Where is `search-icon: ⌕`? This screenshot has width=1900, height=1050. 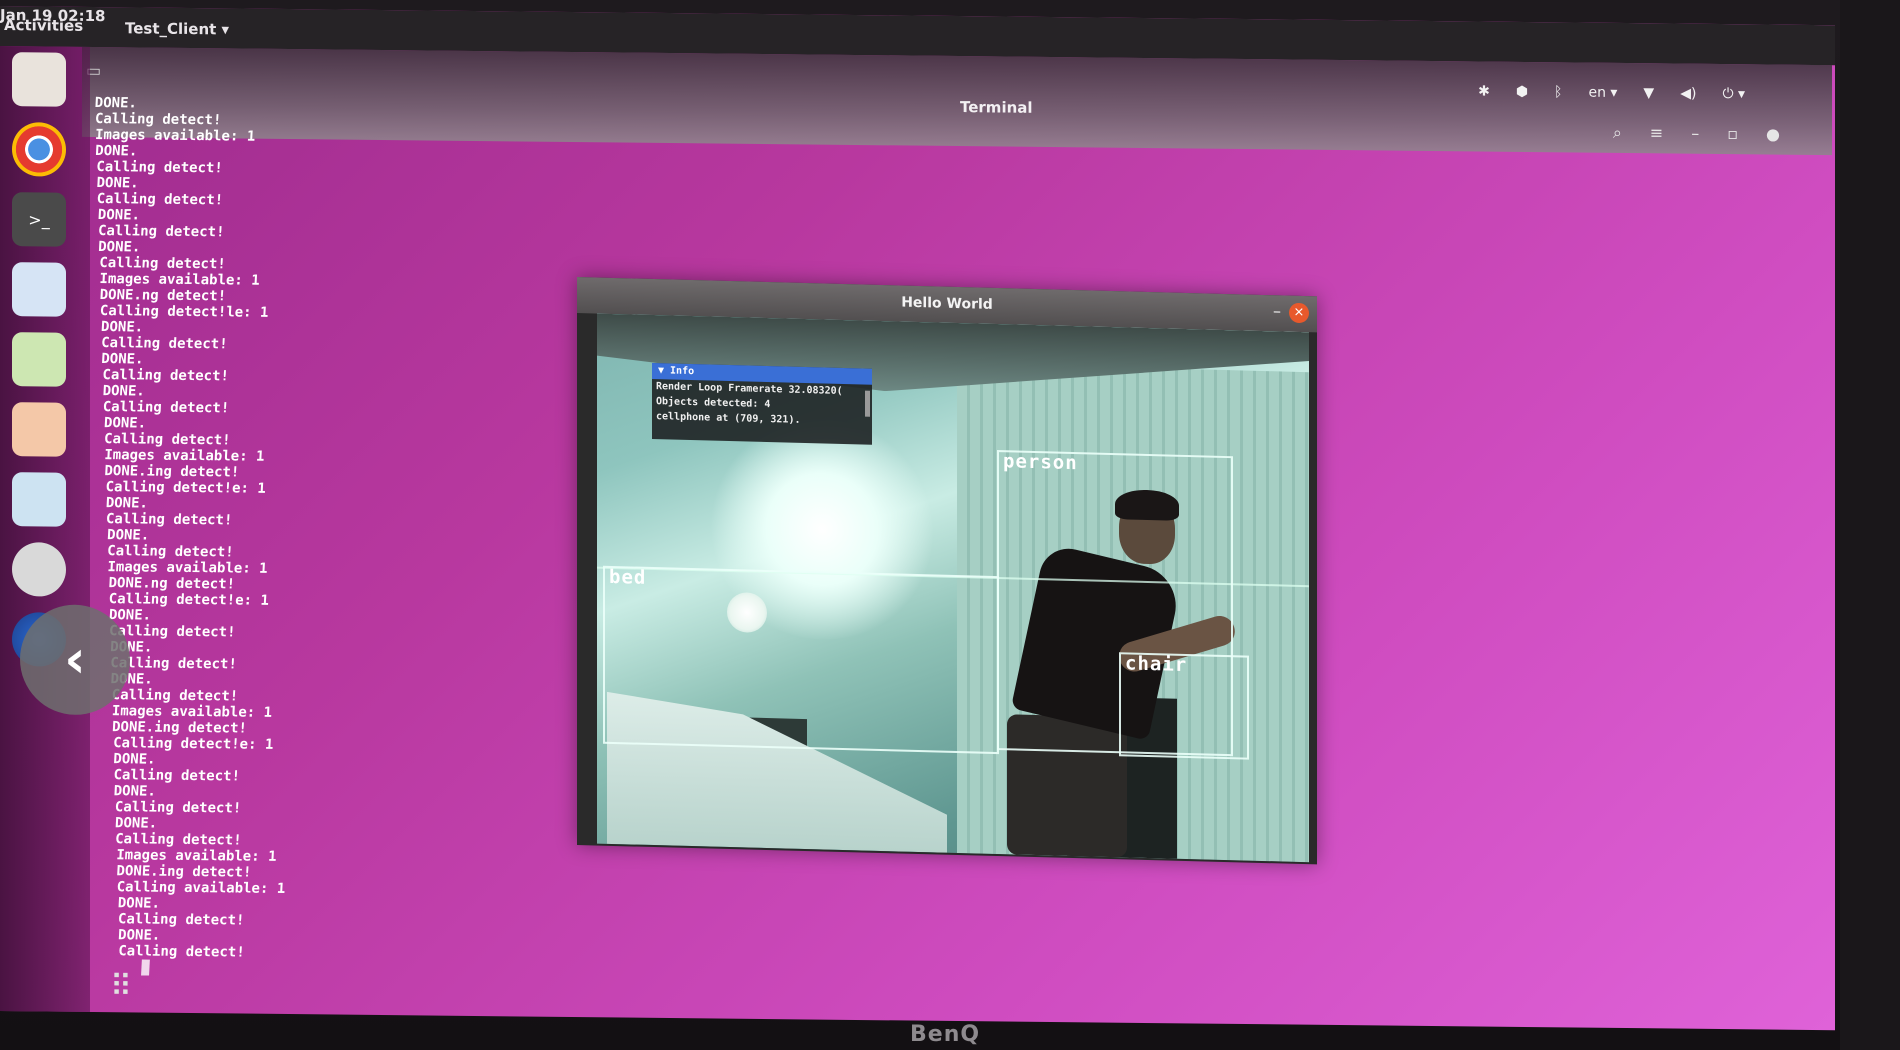 search-icon: ⌕ is located at coordinates (1617, 133).